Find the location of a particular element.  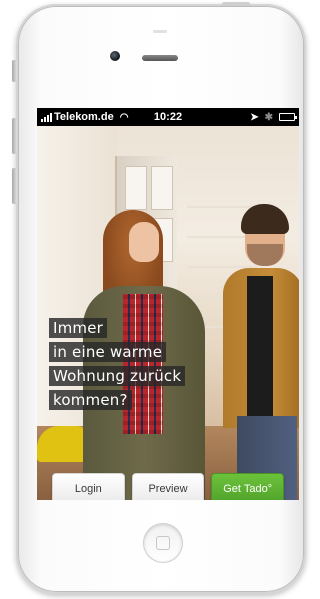

man-hair is located at coordinates (265, 219).